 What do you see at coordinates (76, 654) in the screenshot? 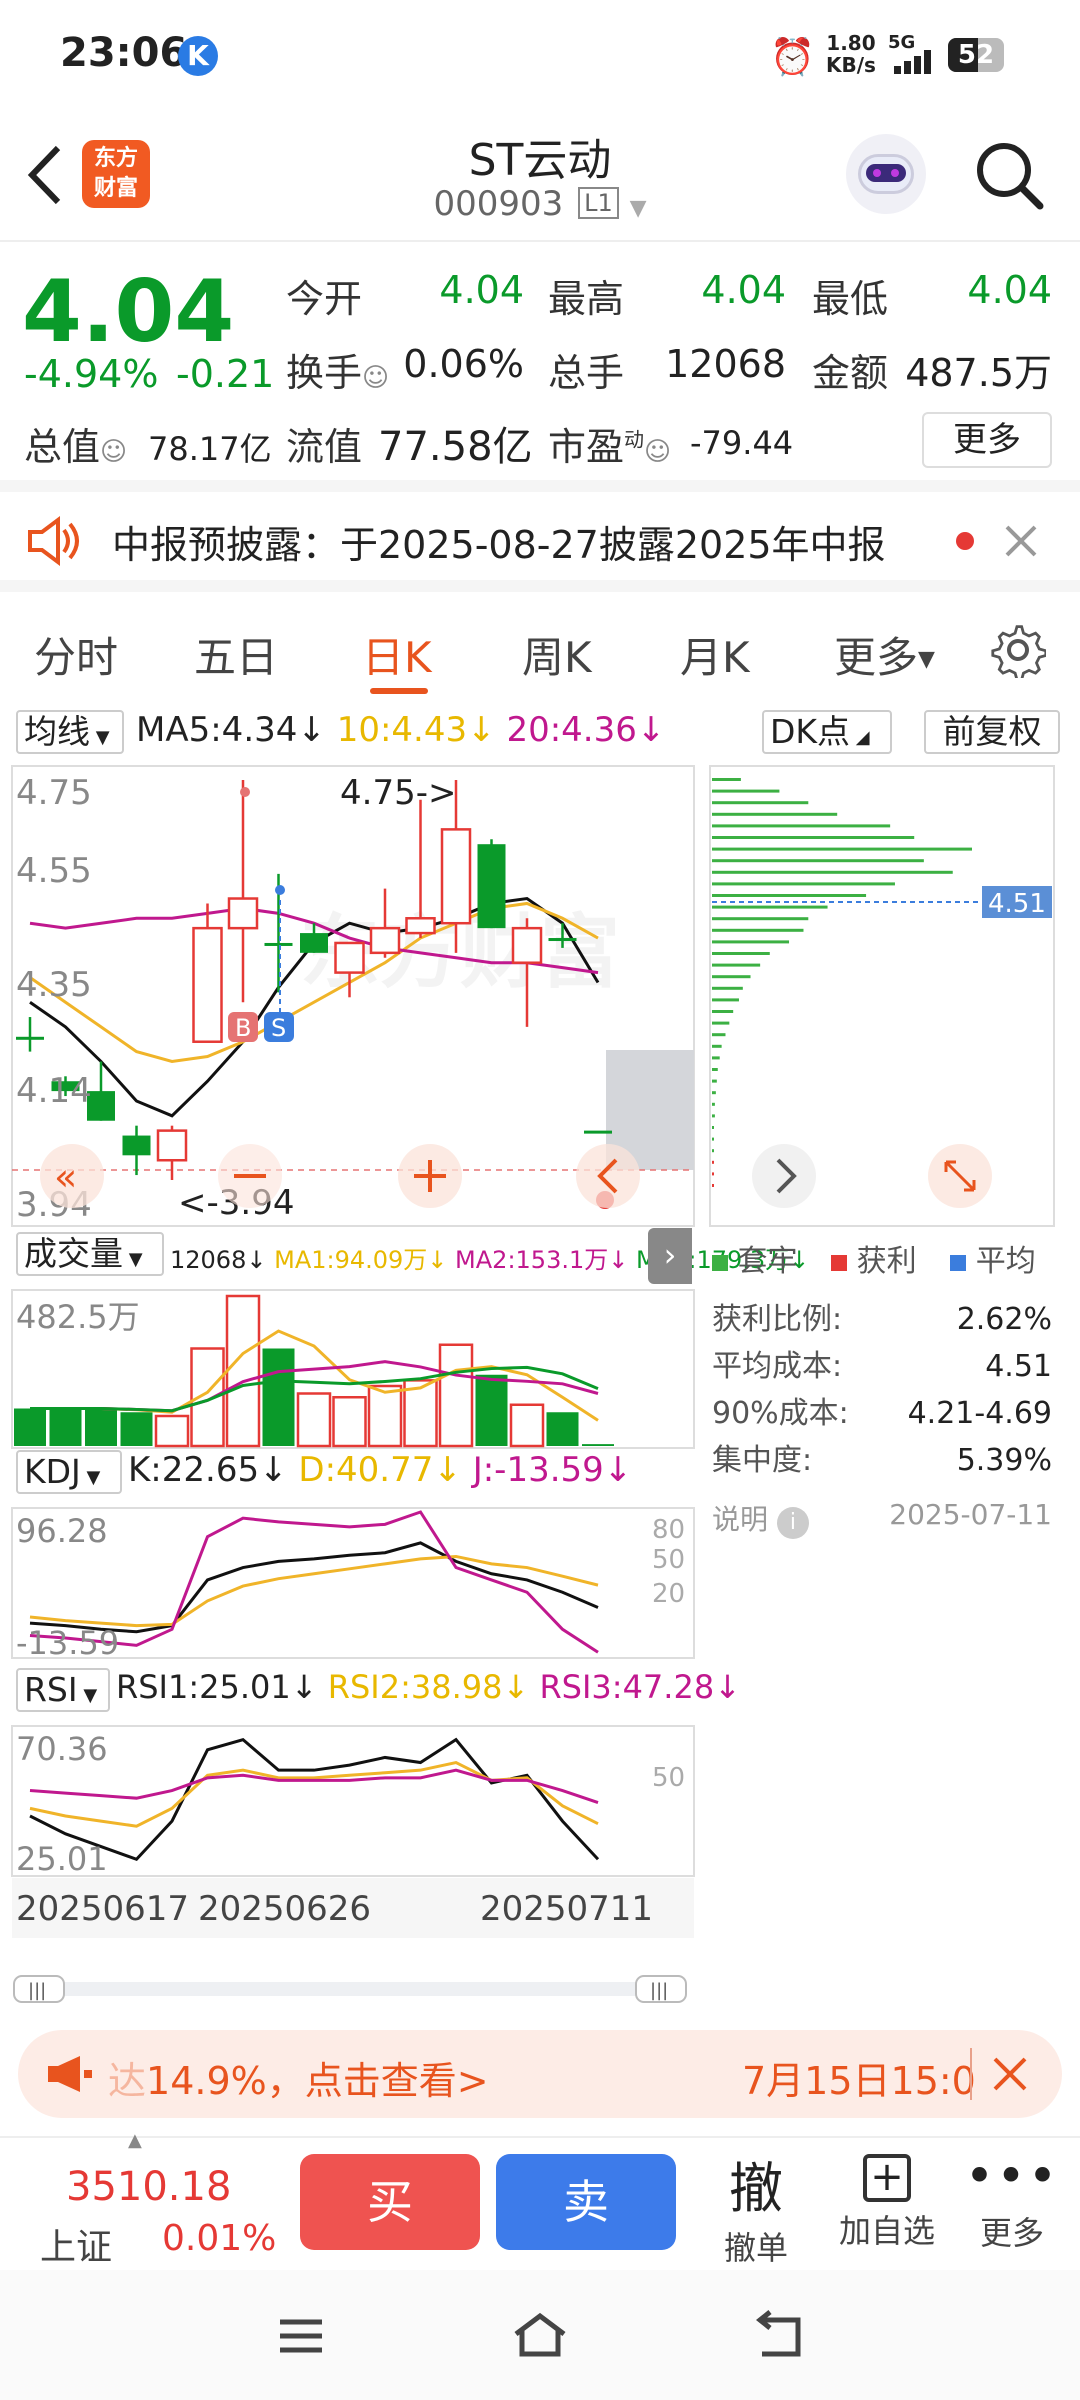
I see `tab-intraday: 分时` at bounding box center [76, 654].